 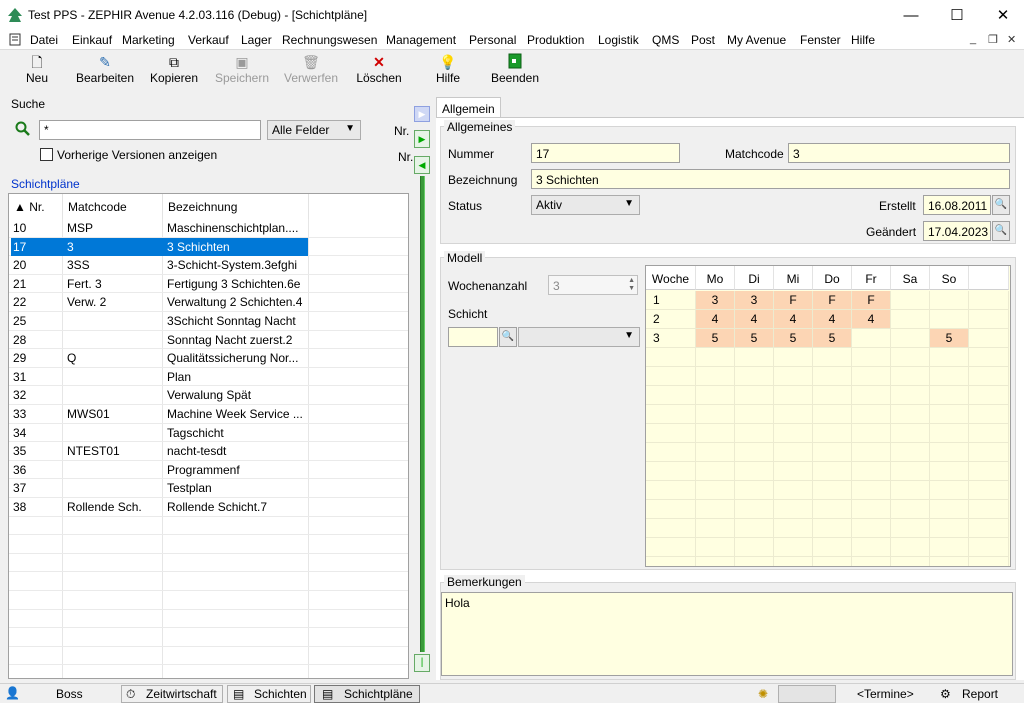 What do you see at coordinates (993, 39) in the screenshot?
I see `mdi-restore-icon: ❐` at bounding box center [993, 39].